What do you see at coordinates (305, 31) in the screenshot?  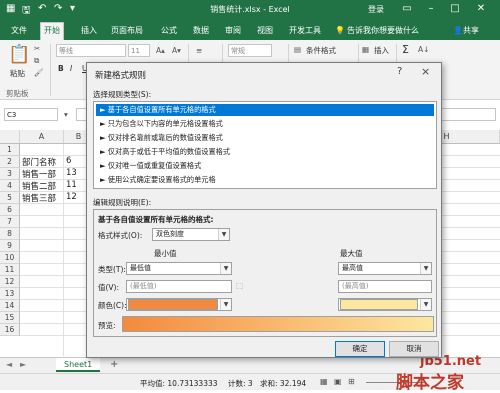 I see `tab-developer: 开发工具` at bounding box center [305, 31].